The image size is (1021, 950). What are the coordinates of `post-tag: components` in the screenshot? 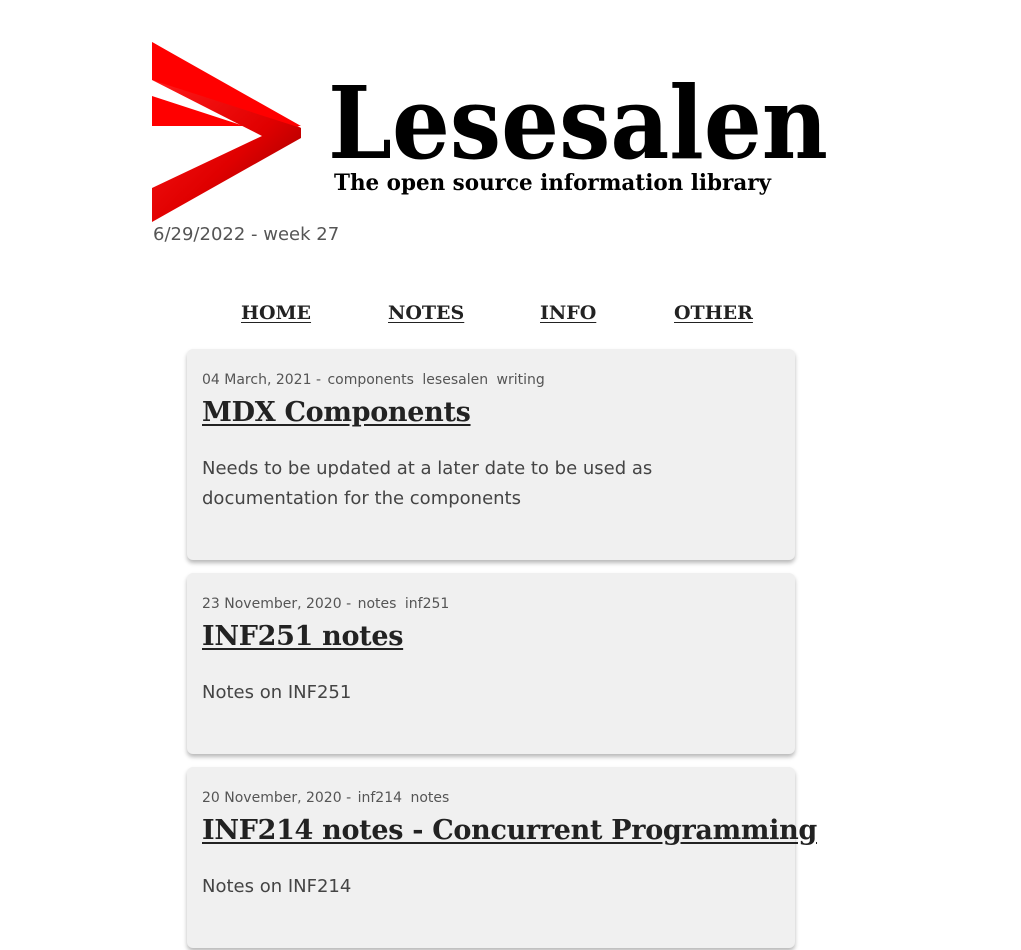 It's located at (370, 380).